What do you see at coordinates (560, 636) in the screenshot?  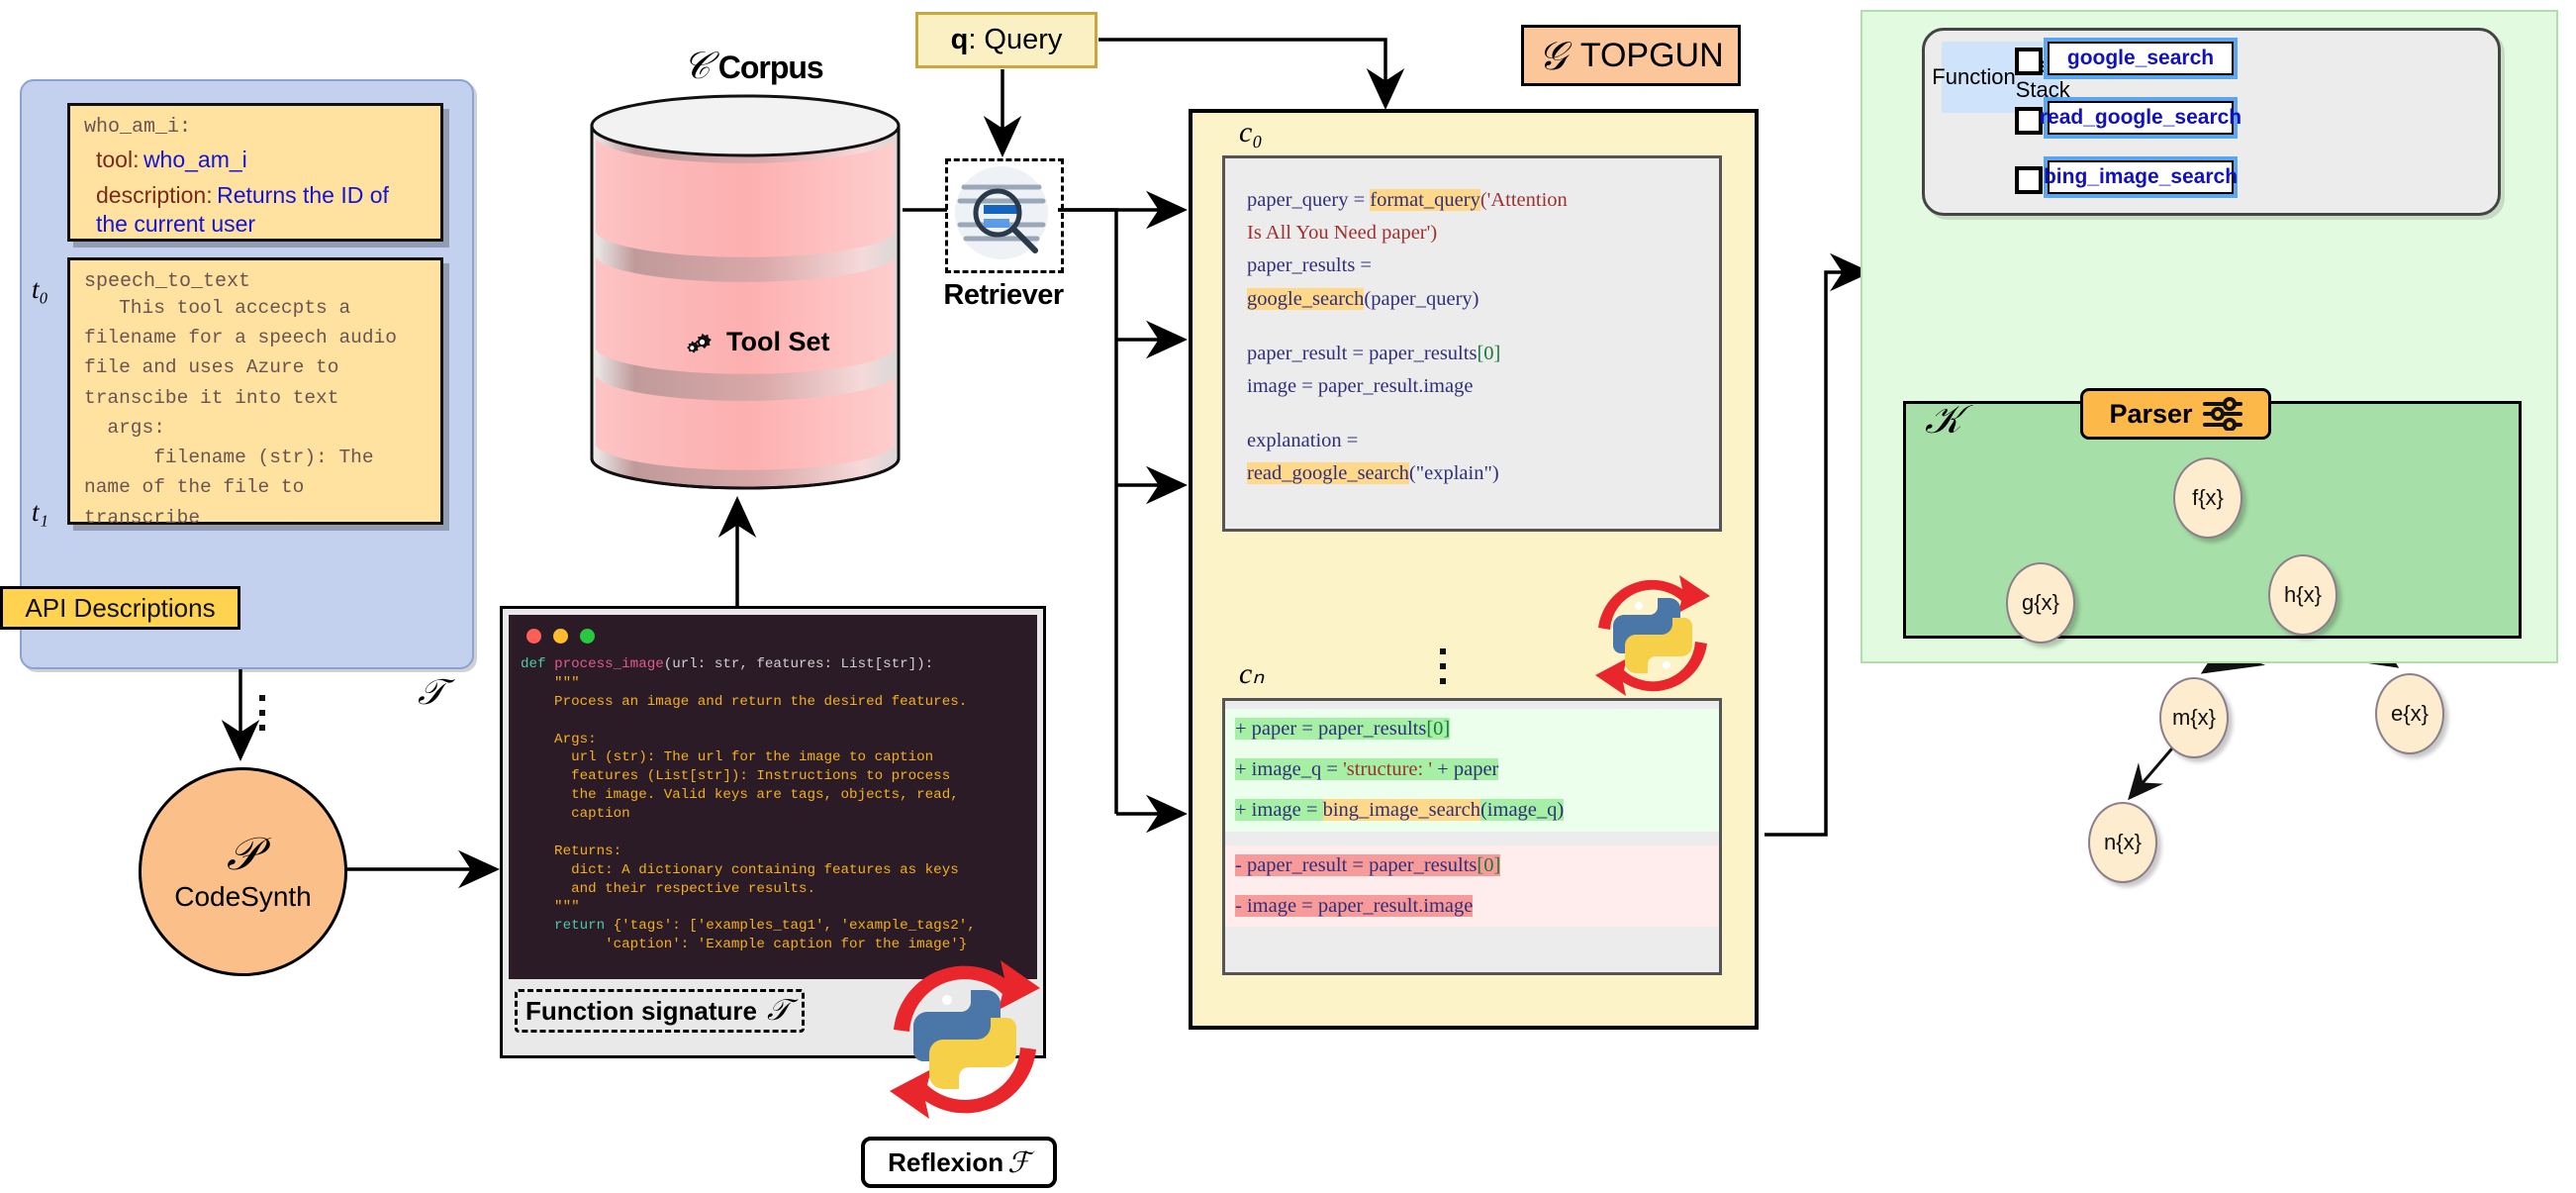 I see `minimize-icon` at bounding box center [560, 636].